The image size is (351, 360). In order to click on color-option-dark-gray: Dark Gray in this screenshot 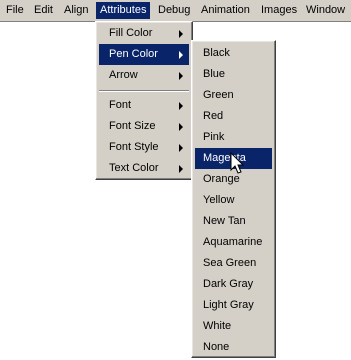, I will do `click(233, 284)`.